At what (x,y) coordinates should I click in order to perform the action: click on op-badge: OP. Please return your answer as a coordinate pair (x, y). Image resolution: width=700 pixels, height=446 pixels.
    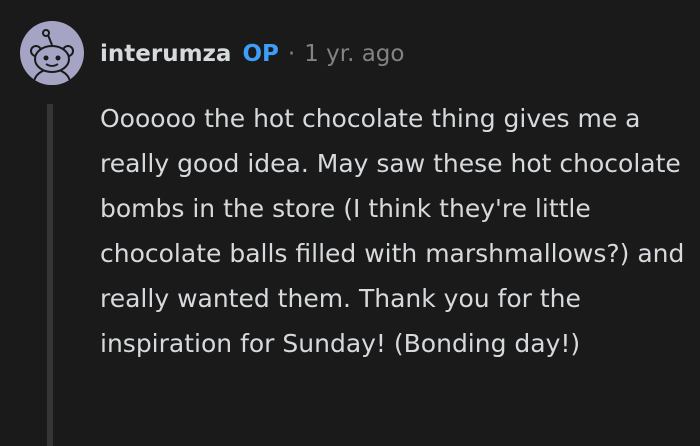
    Looking at the image, I should click on (260, 54).